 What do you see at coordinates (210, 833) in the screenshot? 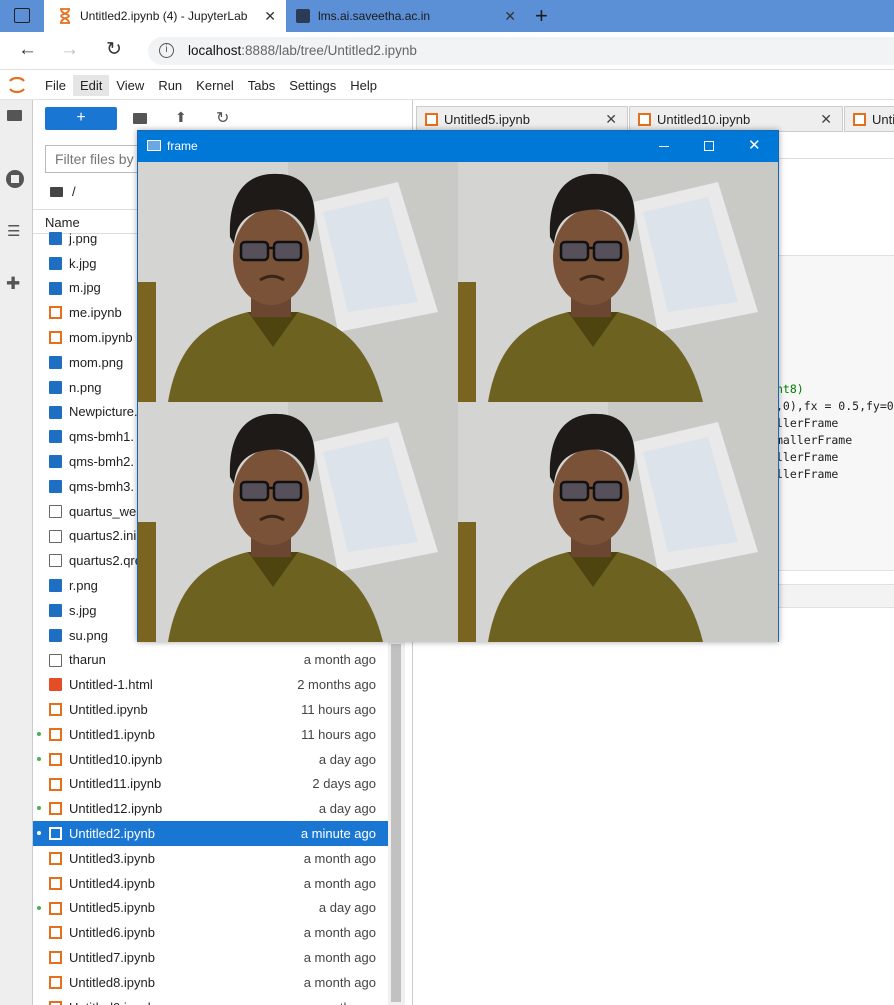
I see `file-row: Untitled2.ipynb a minute ago` at bounding box center [210, 833].